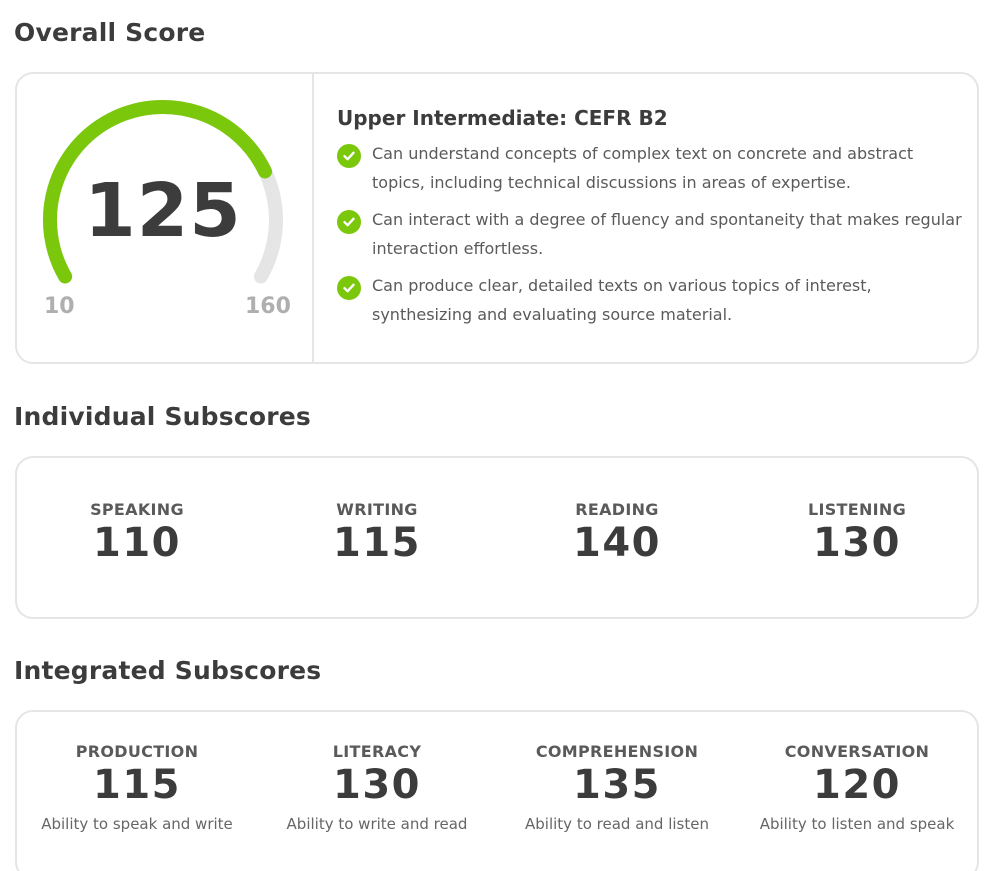  I want to click on subscore-value: 110, so click(137, 543).